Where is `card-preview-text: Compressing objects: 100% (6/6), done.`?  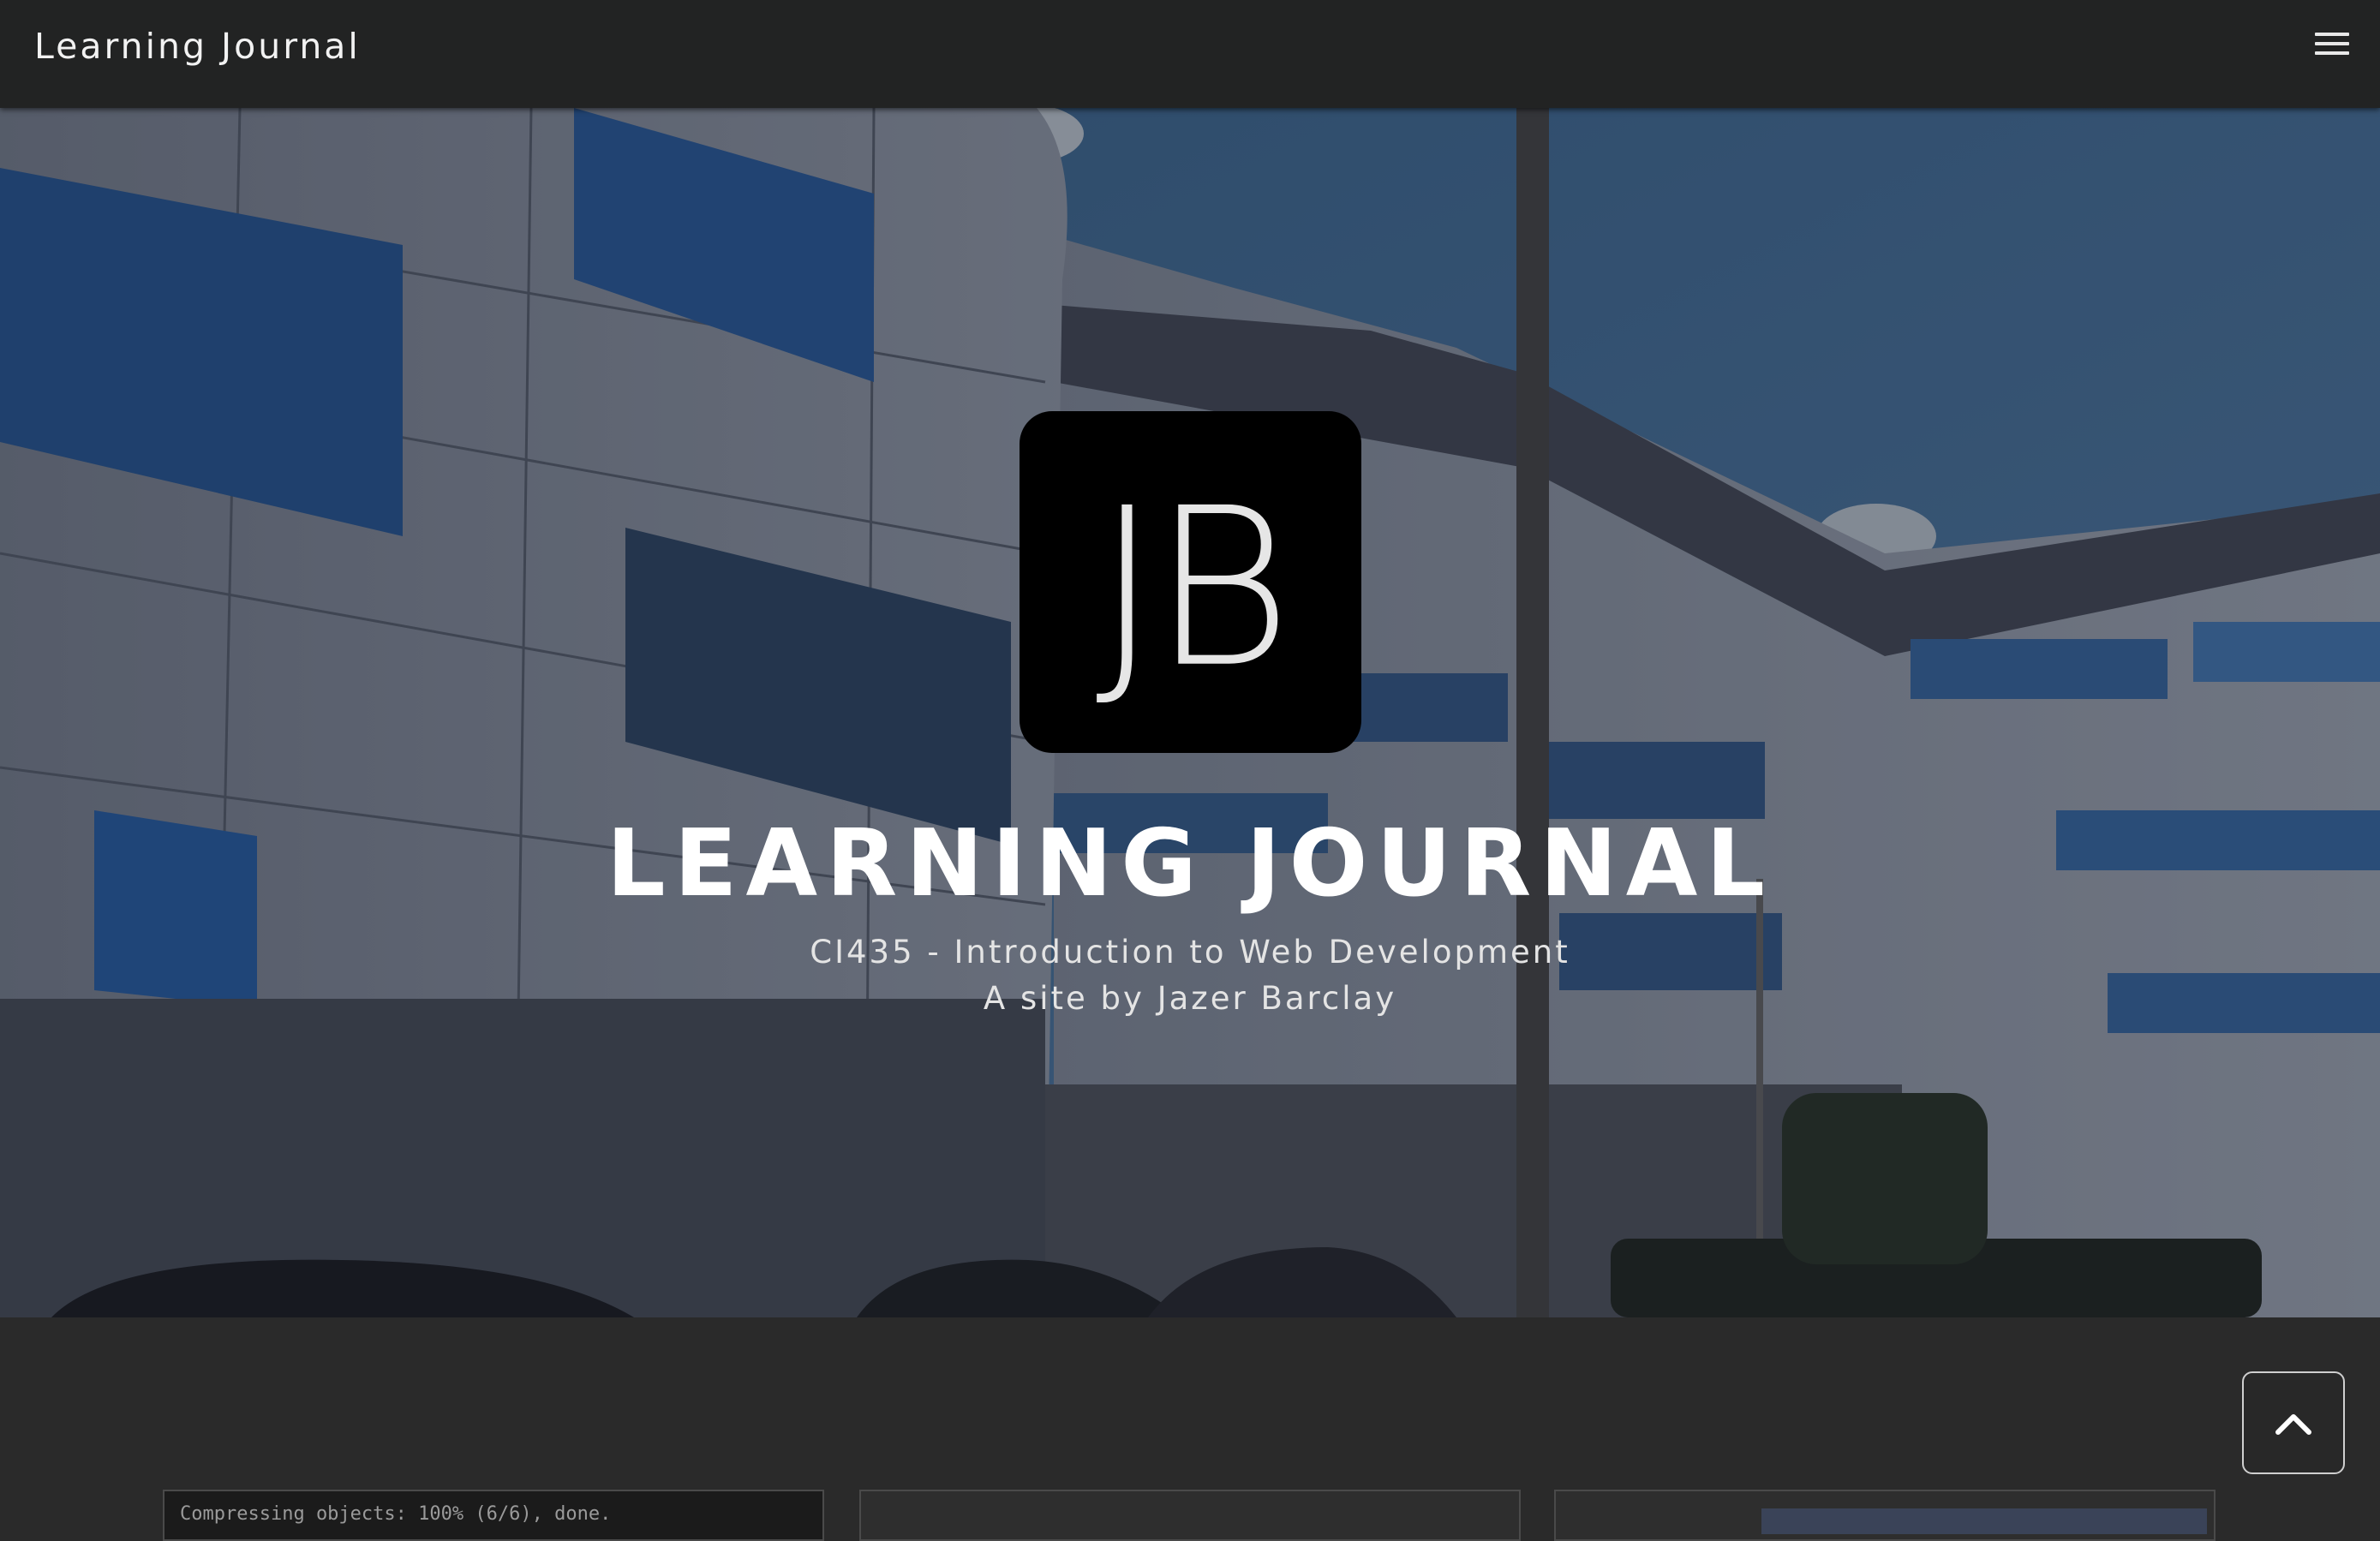
card-preview-text: Compressing objects: 100% (6/6), done. is located at coordinates (396, 1514).